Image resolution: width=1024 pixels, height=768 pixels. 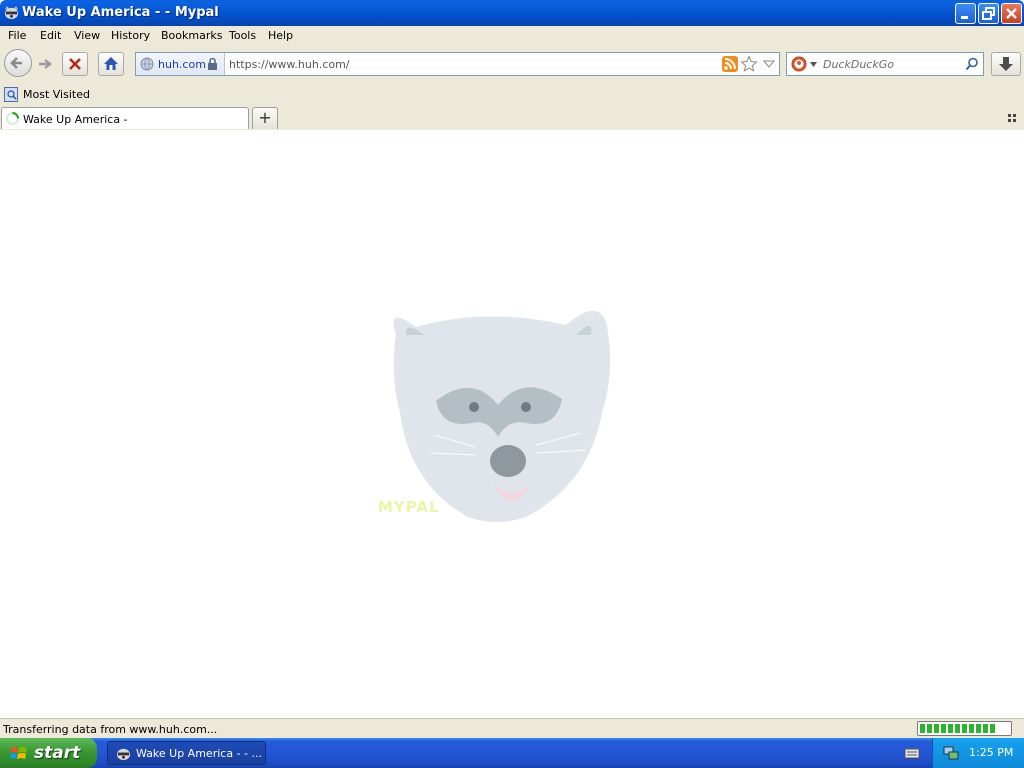 I want to click on menu-edit: Edit, so click(x=50, y=35).